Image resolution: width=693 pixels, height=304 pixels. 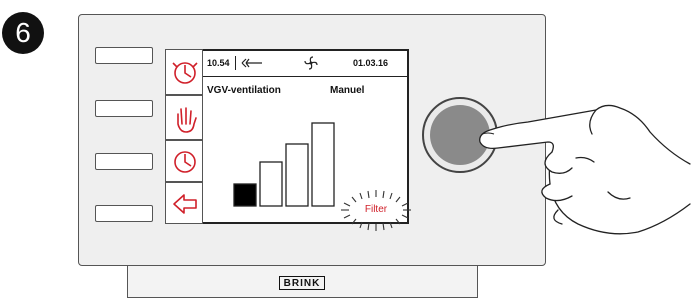 I want to click on clock-alert-icon, so click(x=185, y=73).